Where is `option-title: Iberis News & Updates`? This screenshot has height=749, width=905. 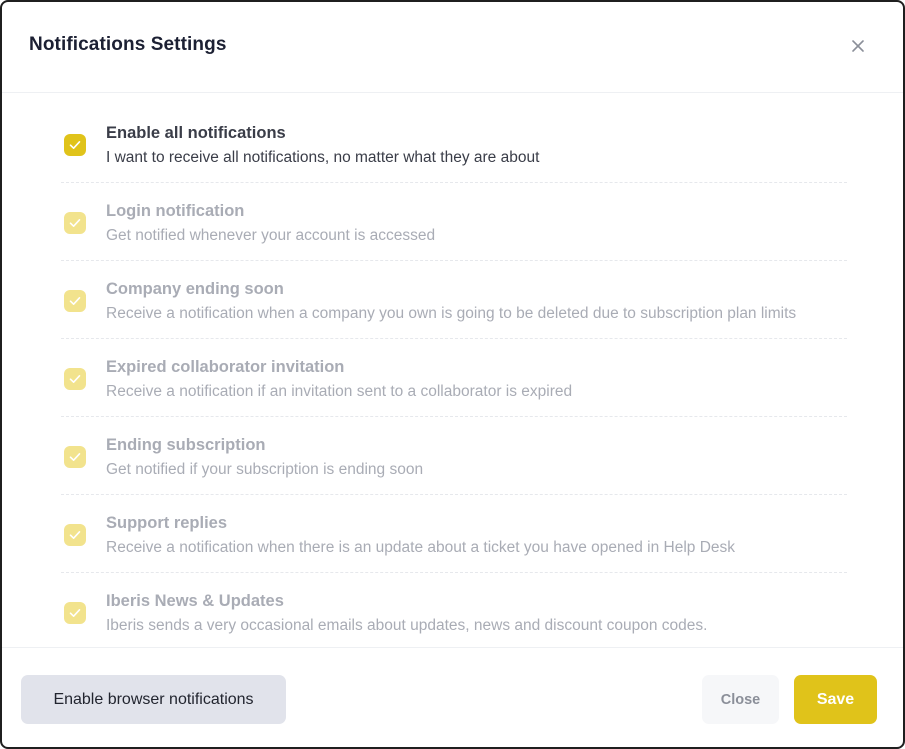 option-title: Iberis News & Updates is located at coordinates (195, 601).